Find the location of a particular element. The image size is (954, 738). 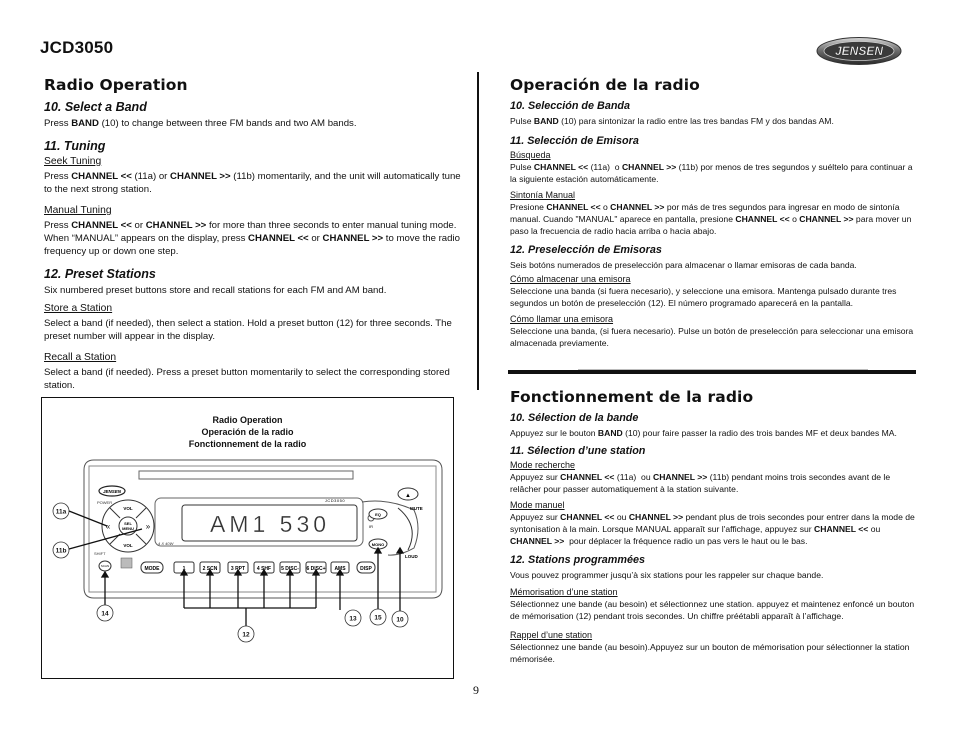

band-heading: 10. Select a Band is located at coordinates (95, 107).